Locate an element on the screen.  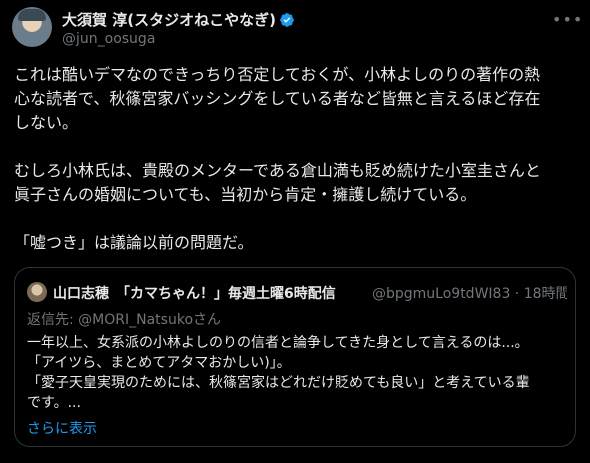
show-more-link: さらに表示 is located at coordinates (62, 428).